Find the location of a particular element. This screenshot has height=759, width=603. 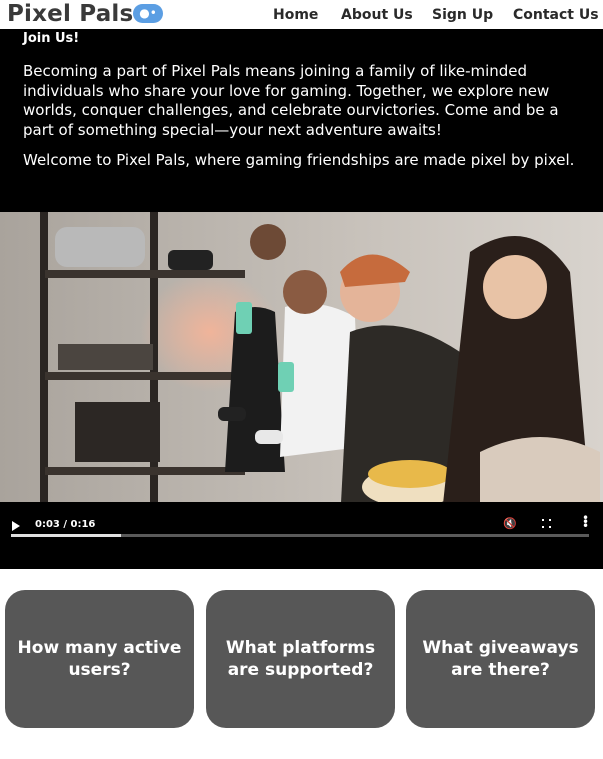

mute-icon: 🔇 is located at coordinates (510, 523).